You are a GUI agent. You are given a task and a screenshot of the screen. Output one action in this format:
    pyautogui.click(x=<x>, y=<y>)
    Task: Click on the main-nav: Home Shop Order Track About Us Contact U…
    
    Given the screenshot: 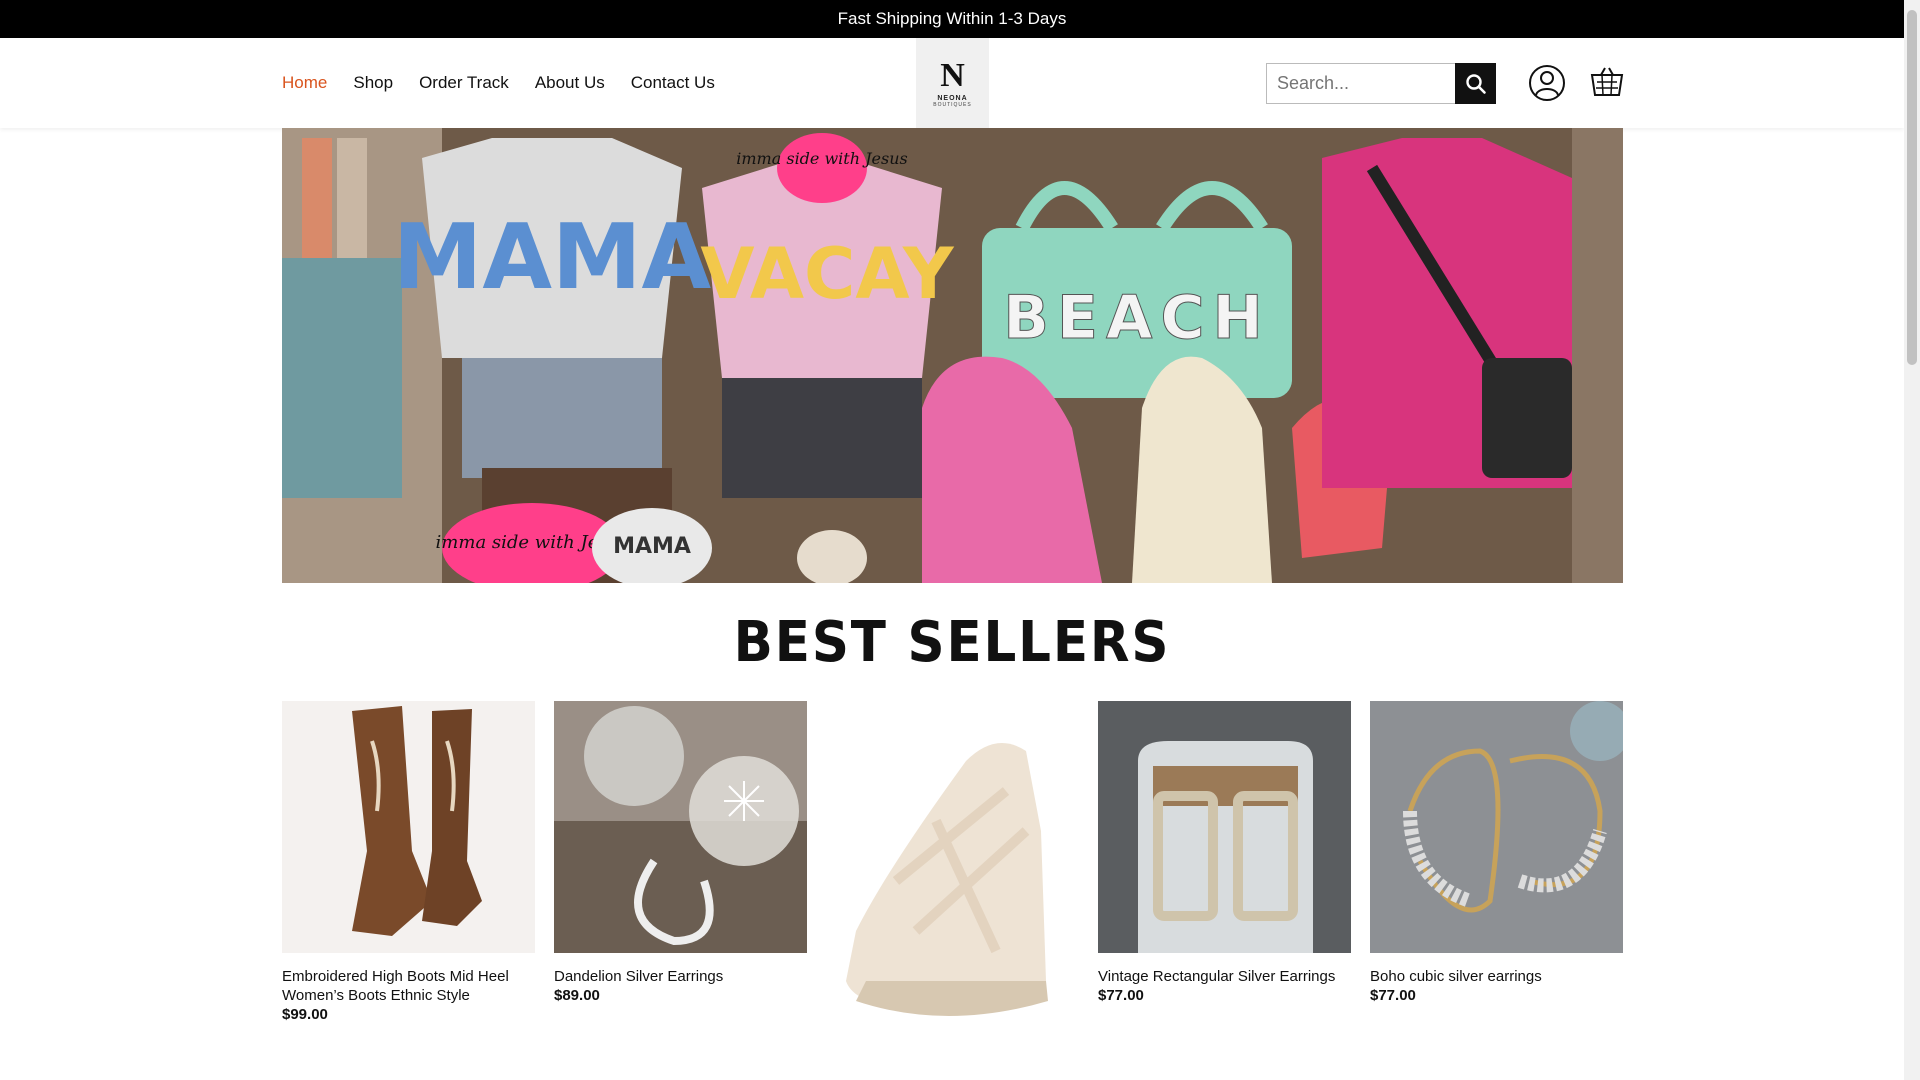 What is the action you would take?
    pyautogui.click(x=498, y=83)
    